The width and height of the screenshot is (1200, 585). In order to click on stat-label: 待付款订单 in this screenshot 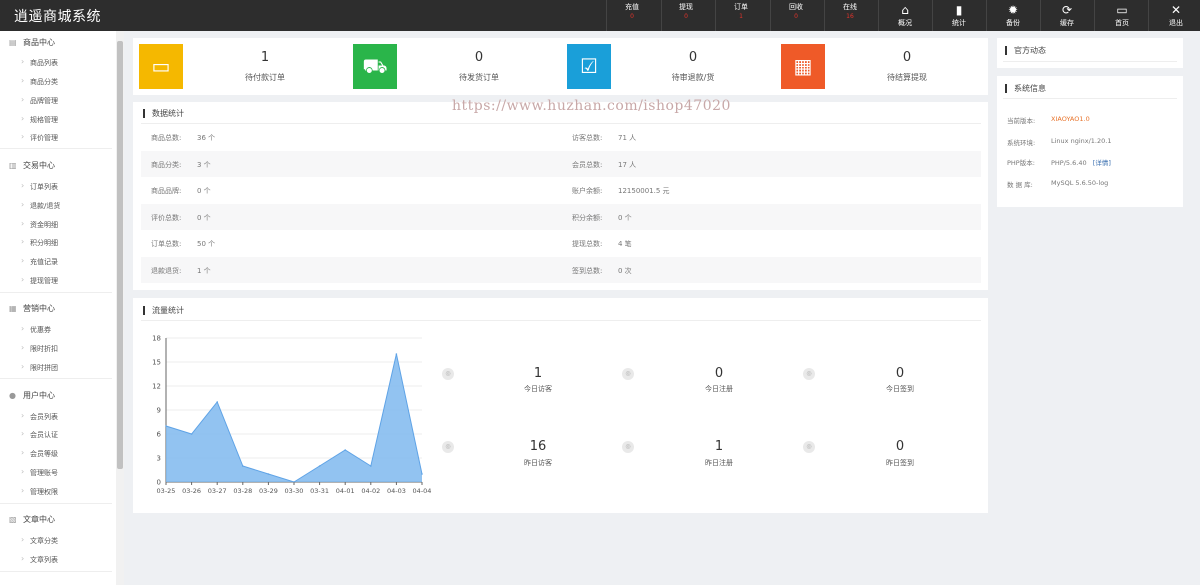, I will do `click(265, 77)`.